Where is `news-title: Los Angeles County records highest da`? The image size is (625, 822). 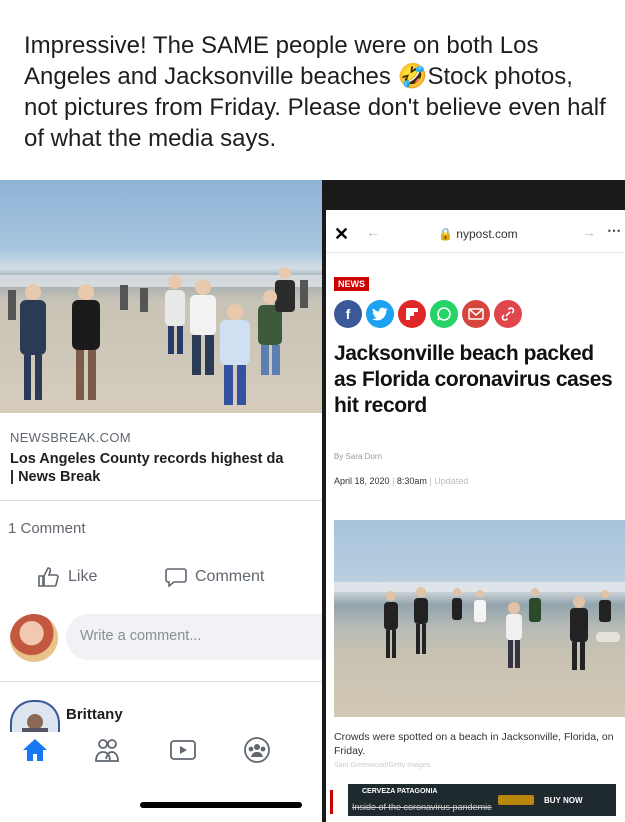
news-title: Los Angeles County records highest da is located at coordinates (166, 459).